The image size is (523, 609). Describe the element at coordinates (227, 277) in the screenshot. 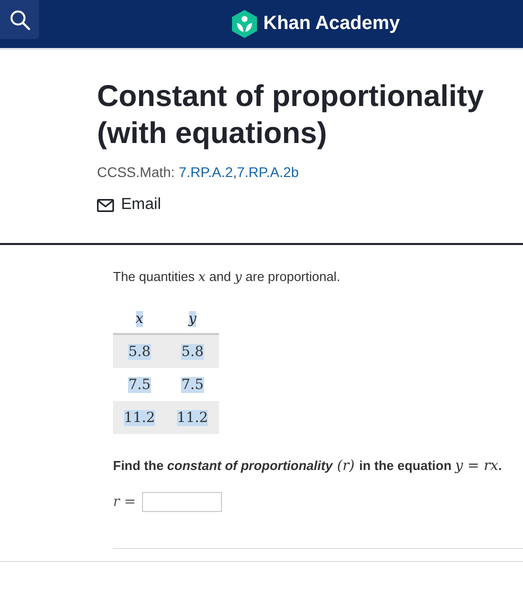

I see `problem-statement: The quantities x and y are proportional.` at that location.